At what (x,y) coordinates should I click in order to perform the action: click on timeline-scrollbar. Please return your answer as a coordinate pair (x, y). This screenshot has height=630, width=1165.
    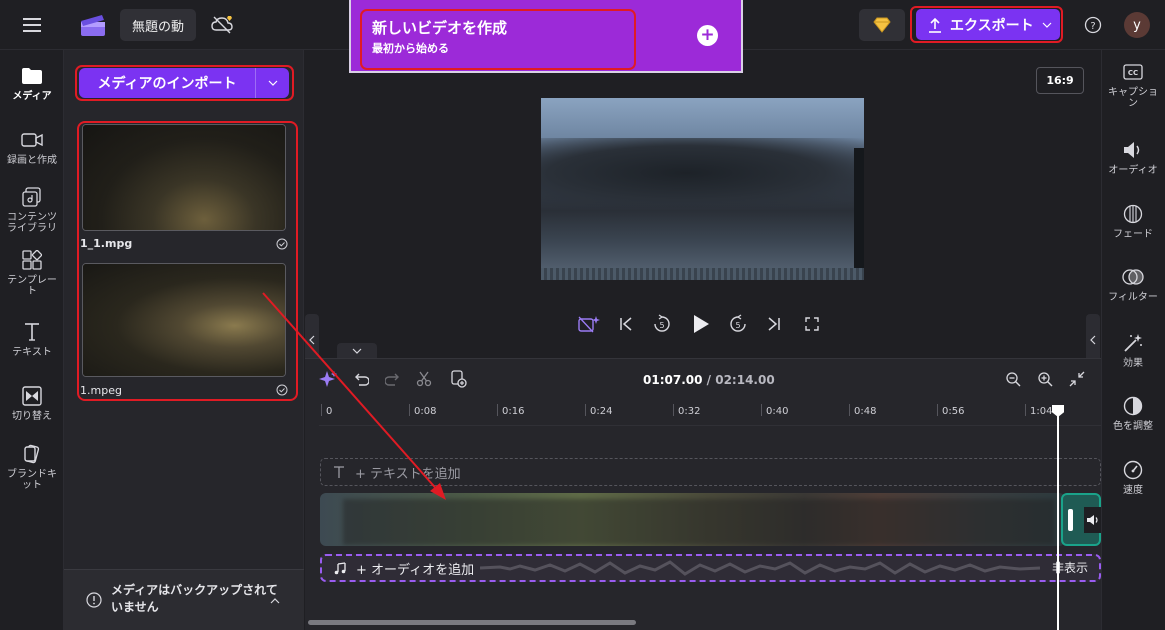
    Looking at the image, I should click on (472, 622).